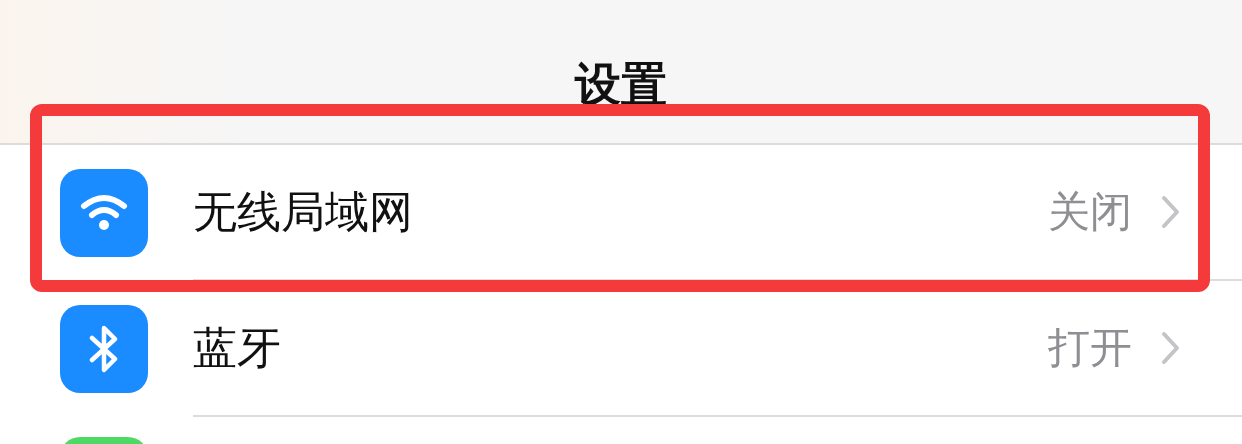 Image resolution: width=1242 pixels, height=444 pixels. Describe the element at coordinates (104, 213) in the screenshot. I see `wifi-icon` at that location.